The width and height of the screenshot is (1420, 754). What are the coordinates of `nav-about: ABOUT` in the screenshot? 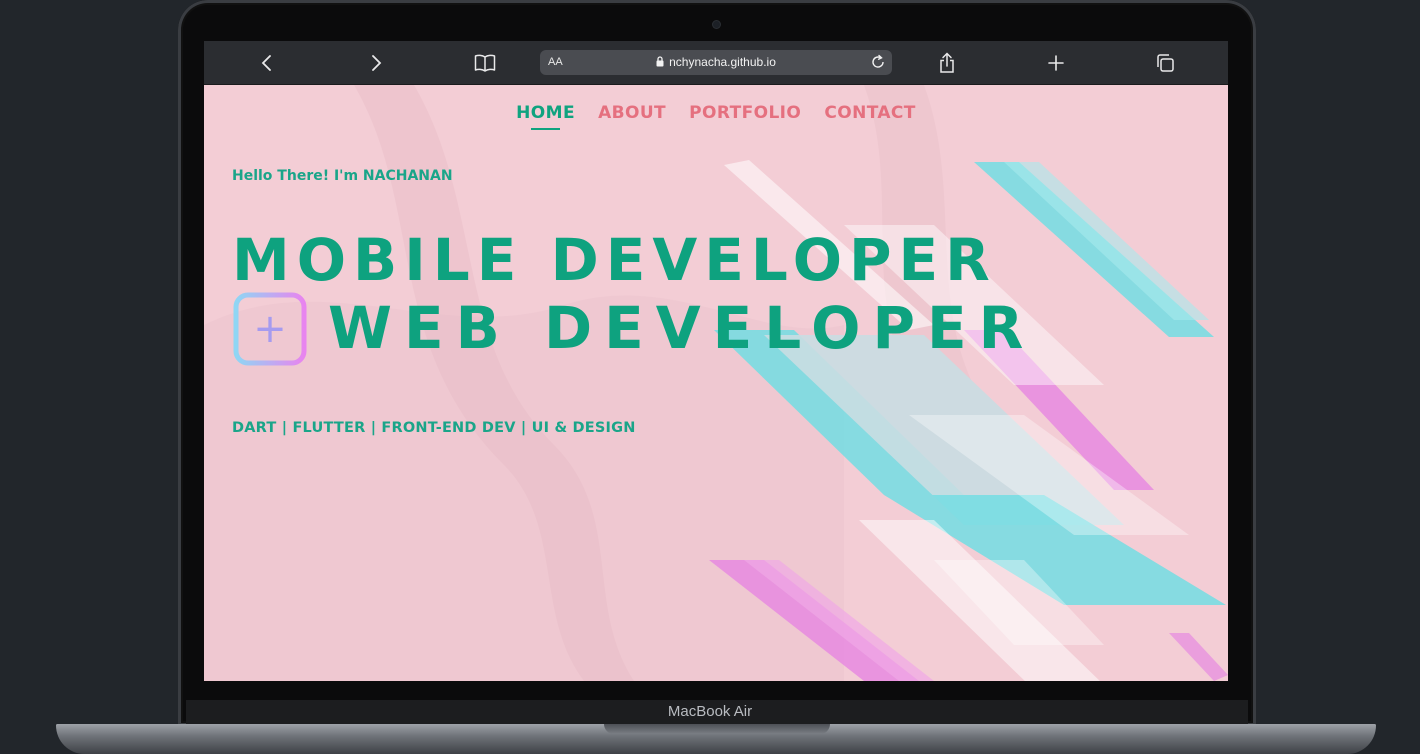 It's located at (632, 116).